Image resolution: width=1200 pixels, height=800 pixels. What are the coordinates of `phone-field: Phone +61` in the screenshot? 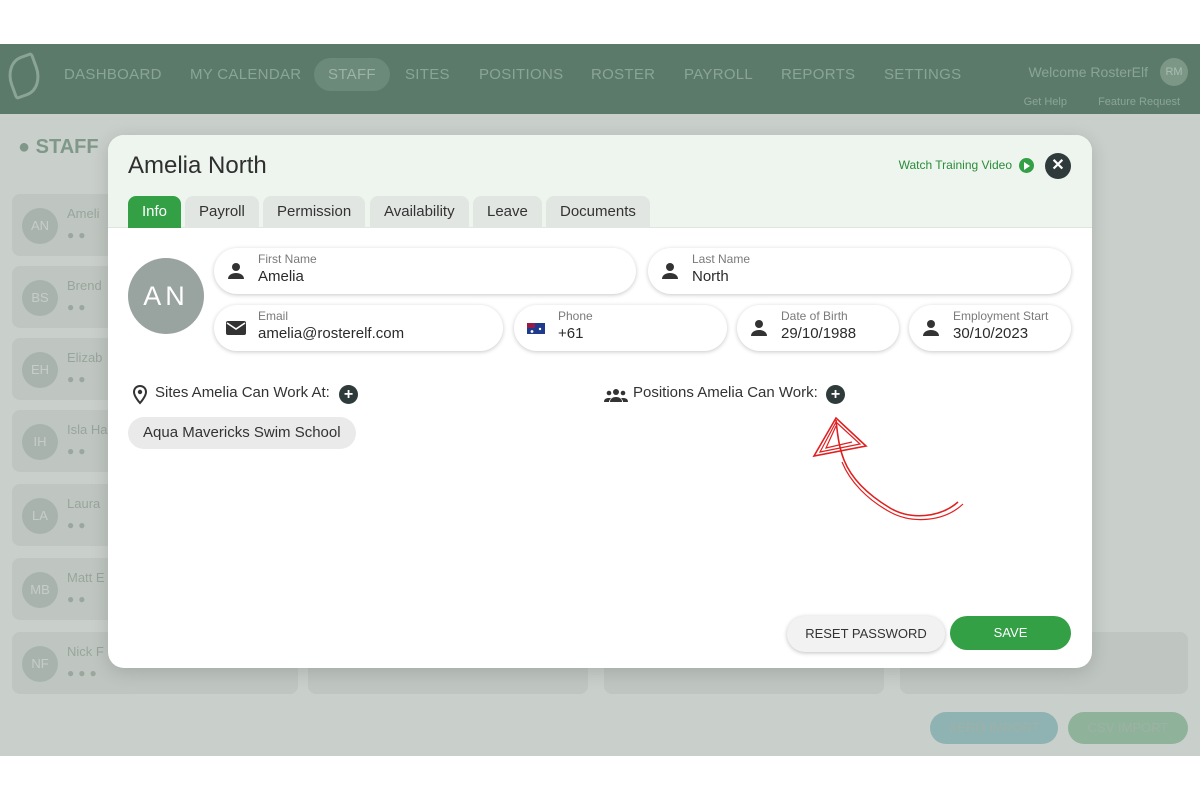 It's located at (620, 328).